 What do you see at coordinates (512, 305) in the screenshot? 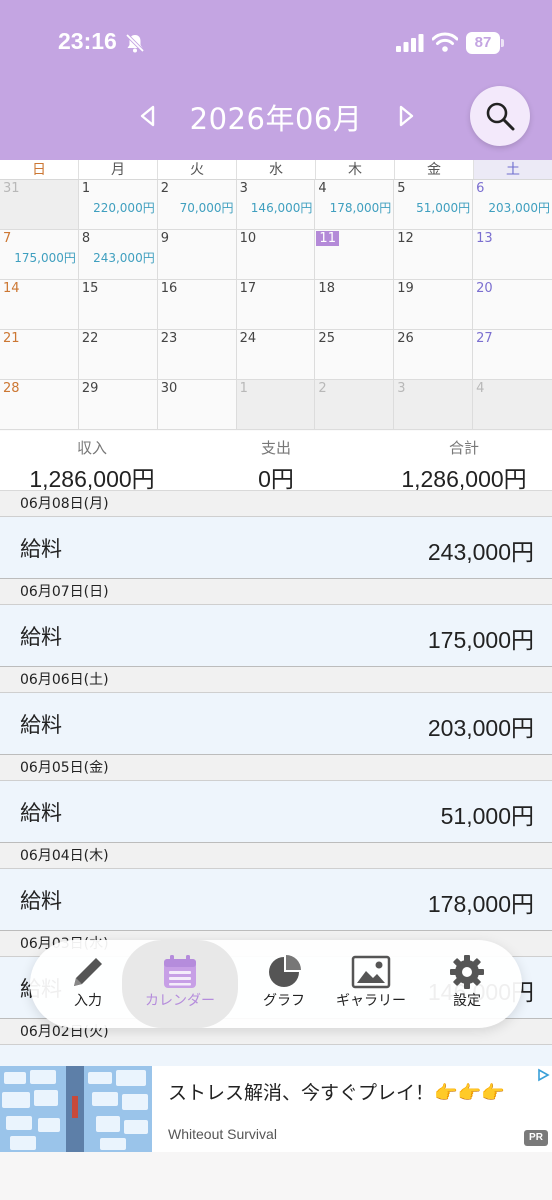
I see `calendar-day-cell: 20` at bounding box center [512, 305].